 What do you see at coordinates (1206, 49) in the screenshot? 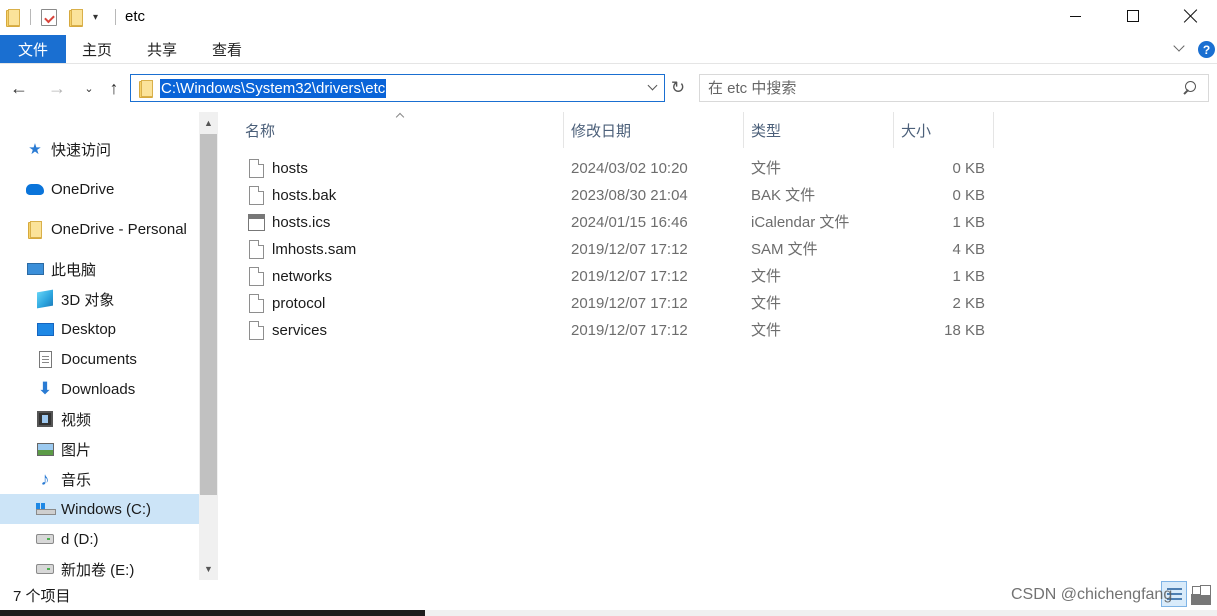
I see `help-icon: ?` at bounding box center [1206, 49].